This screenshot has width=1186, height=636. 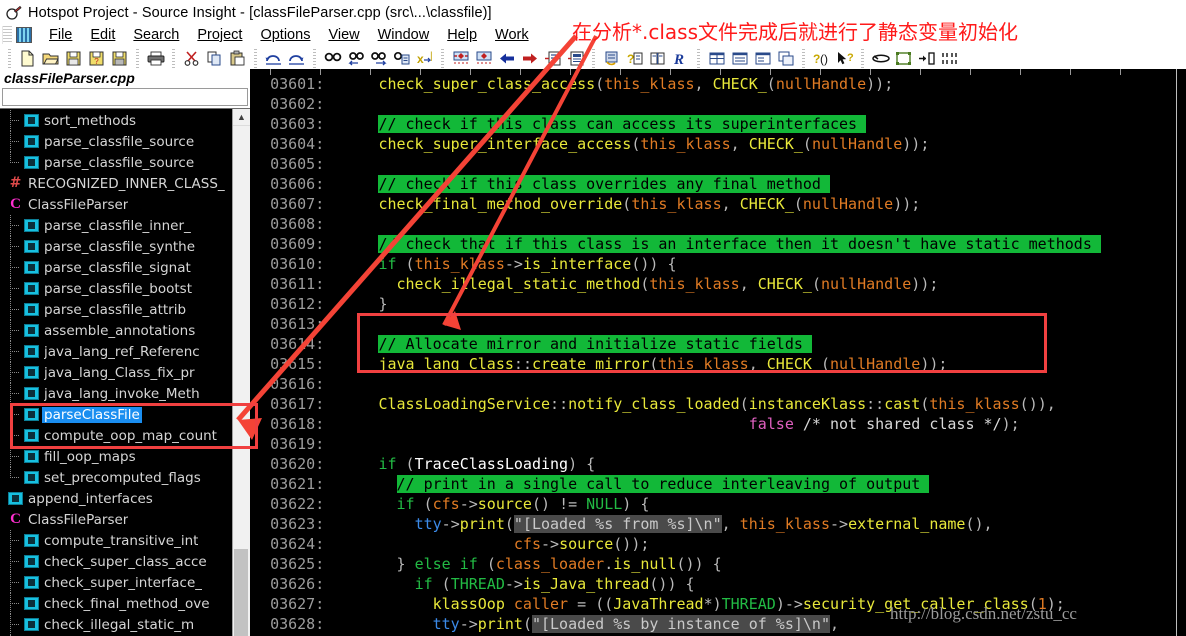 What do you see at coordinates (116, 330) in the screenshot?
I see `symbol-tree-item: assemble_annotations` at bounding box center [116, 330].